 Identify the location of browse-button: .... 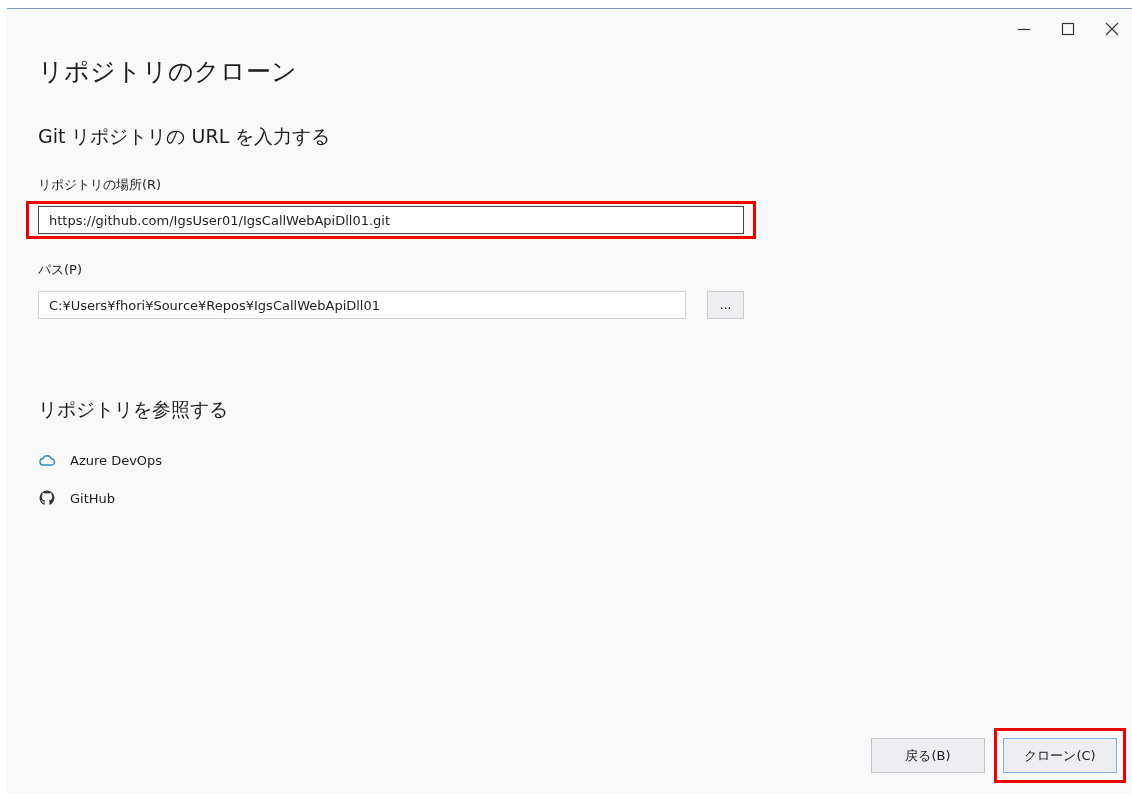
(725, 305).